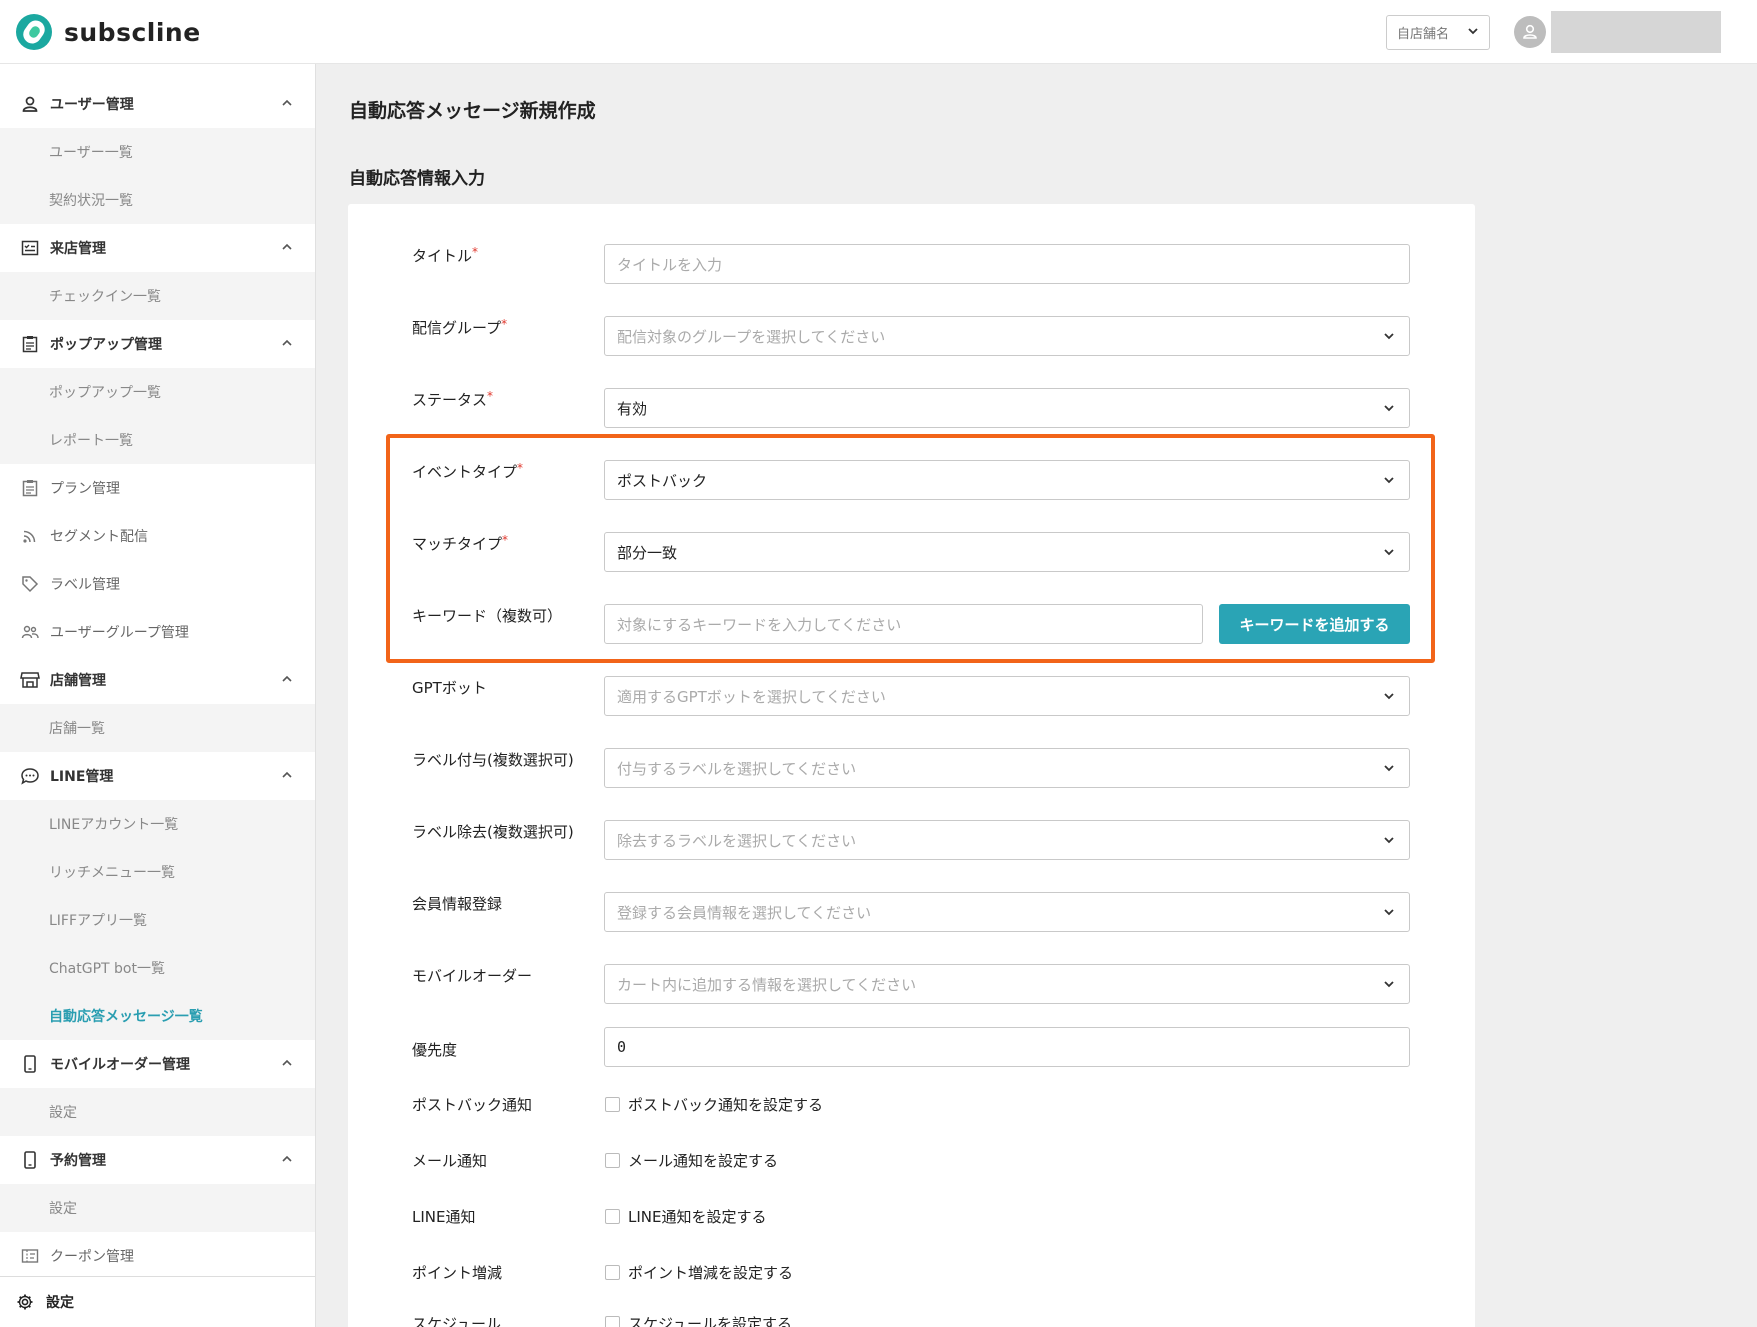 This screenshot has width=1757, height=1327. I want to click on field-label: 優先度, so click(435, 1050).